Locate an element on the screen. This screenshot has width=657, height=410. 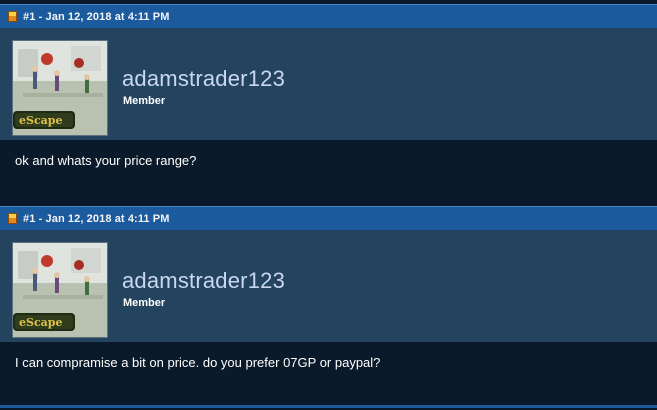
post-divider is located at coordinates (328, 406).